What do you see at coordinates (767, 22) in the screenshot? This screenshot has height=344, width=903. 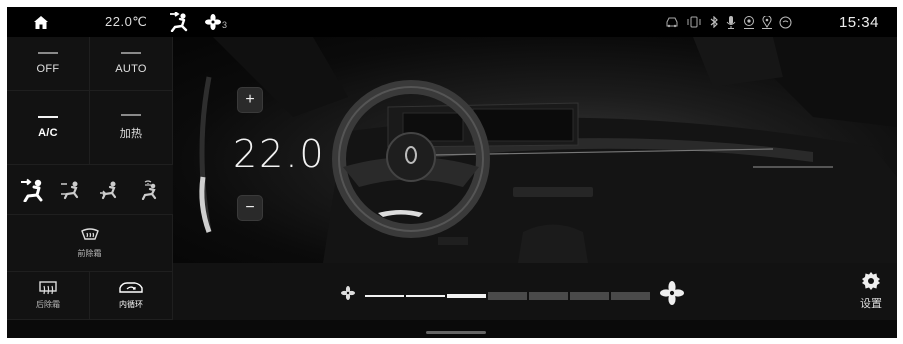 I see `location-icon` at bounding box center [767, 22].